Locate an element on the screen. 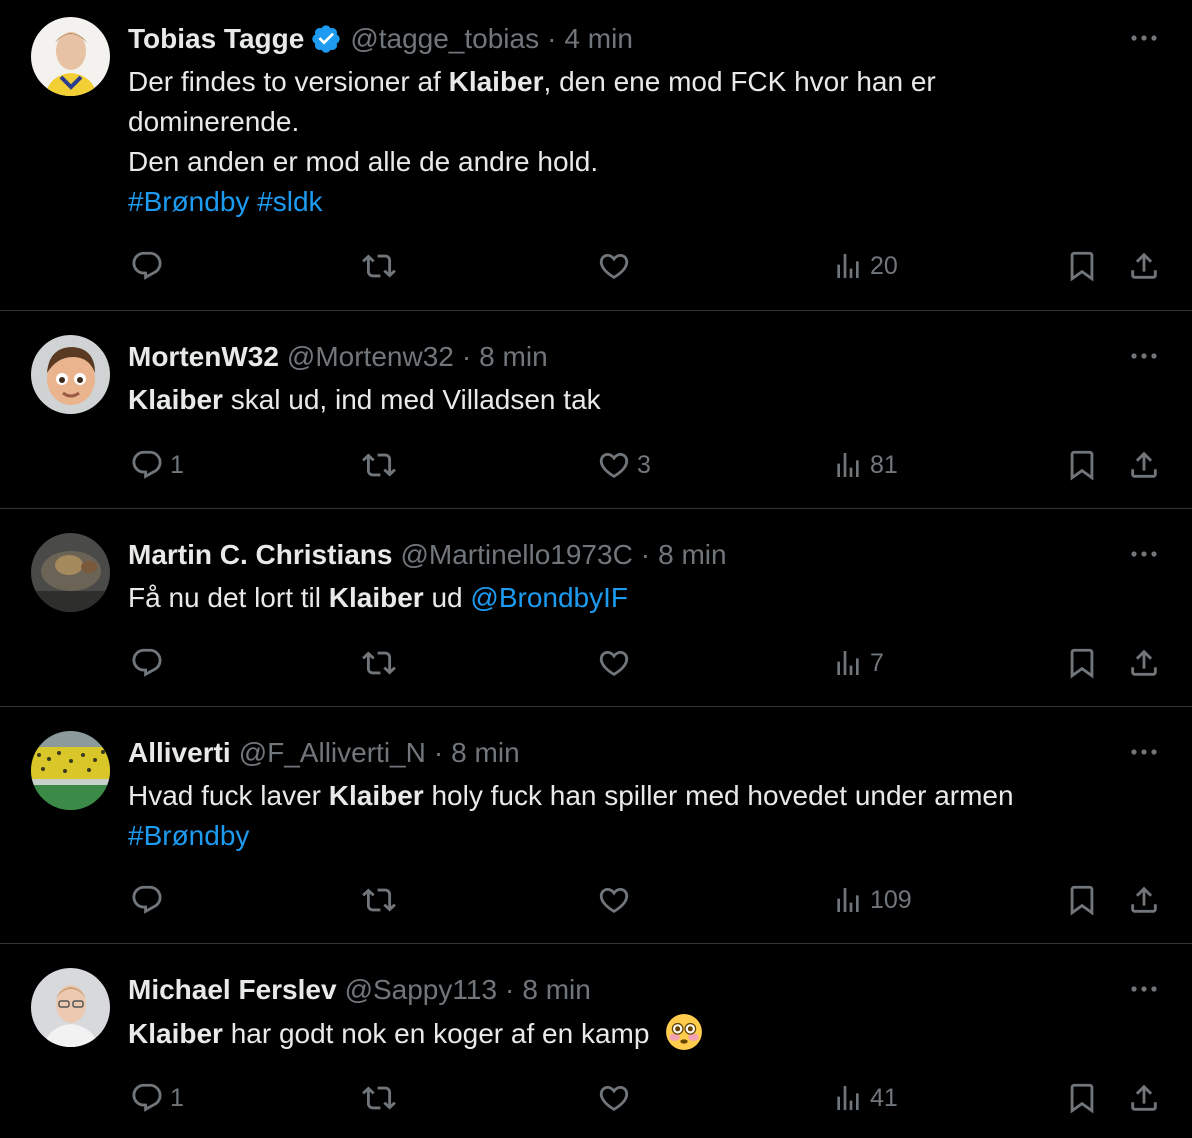  like-button: 3 is located at coordinates (624, 465).